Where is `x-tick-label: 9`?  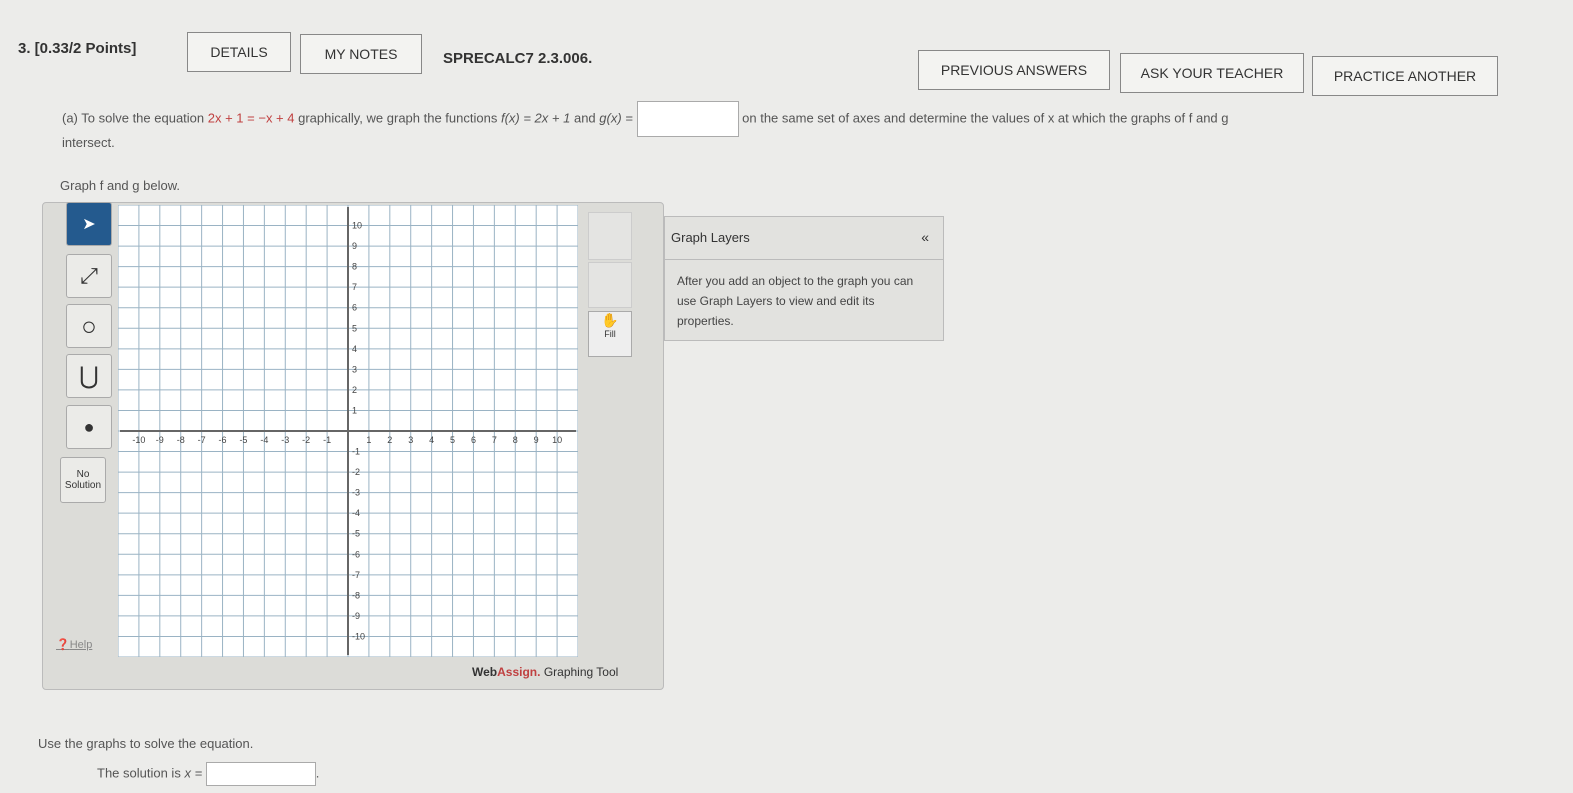
x-tick-label: 9 is located at coordinates (536, 440).